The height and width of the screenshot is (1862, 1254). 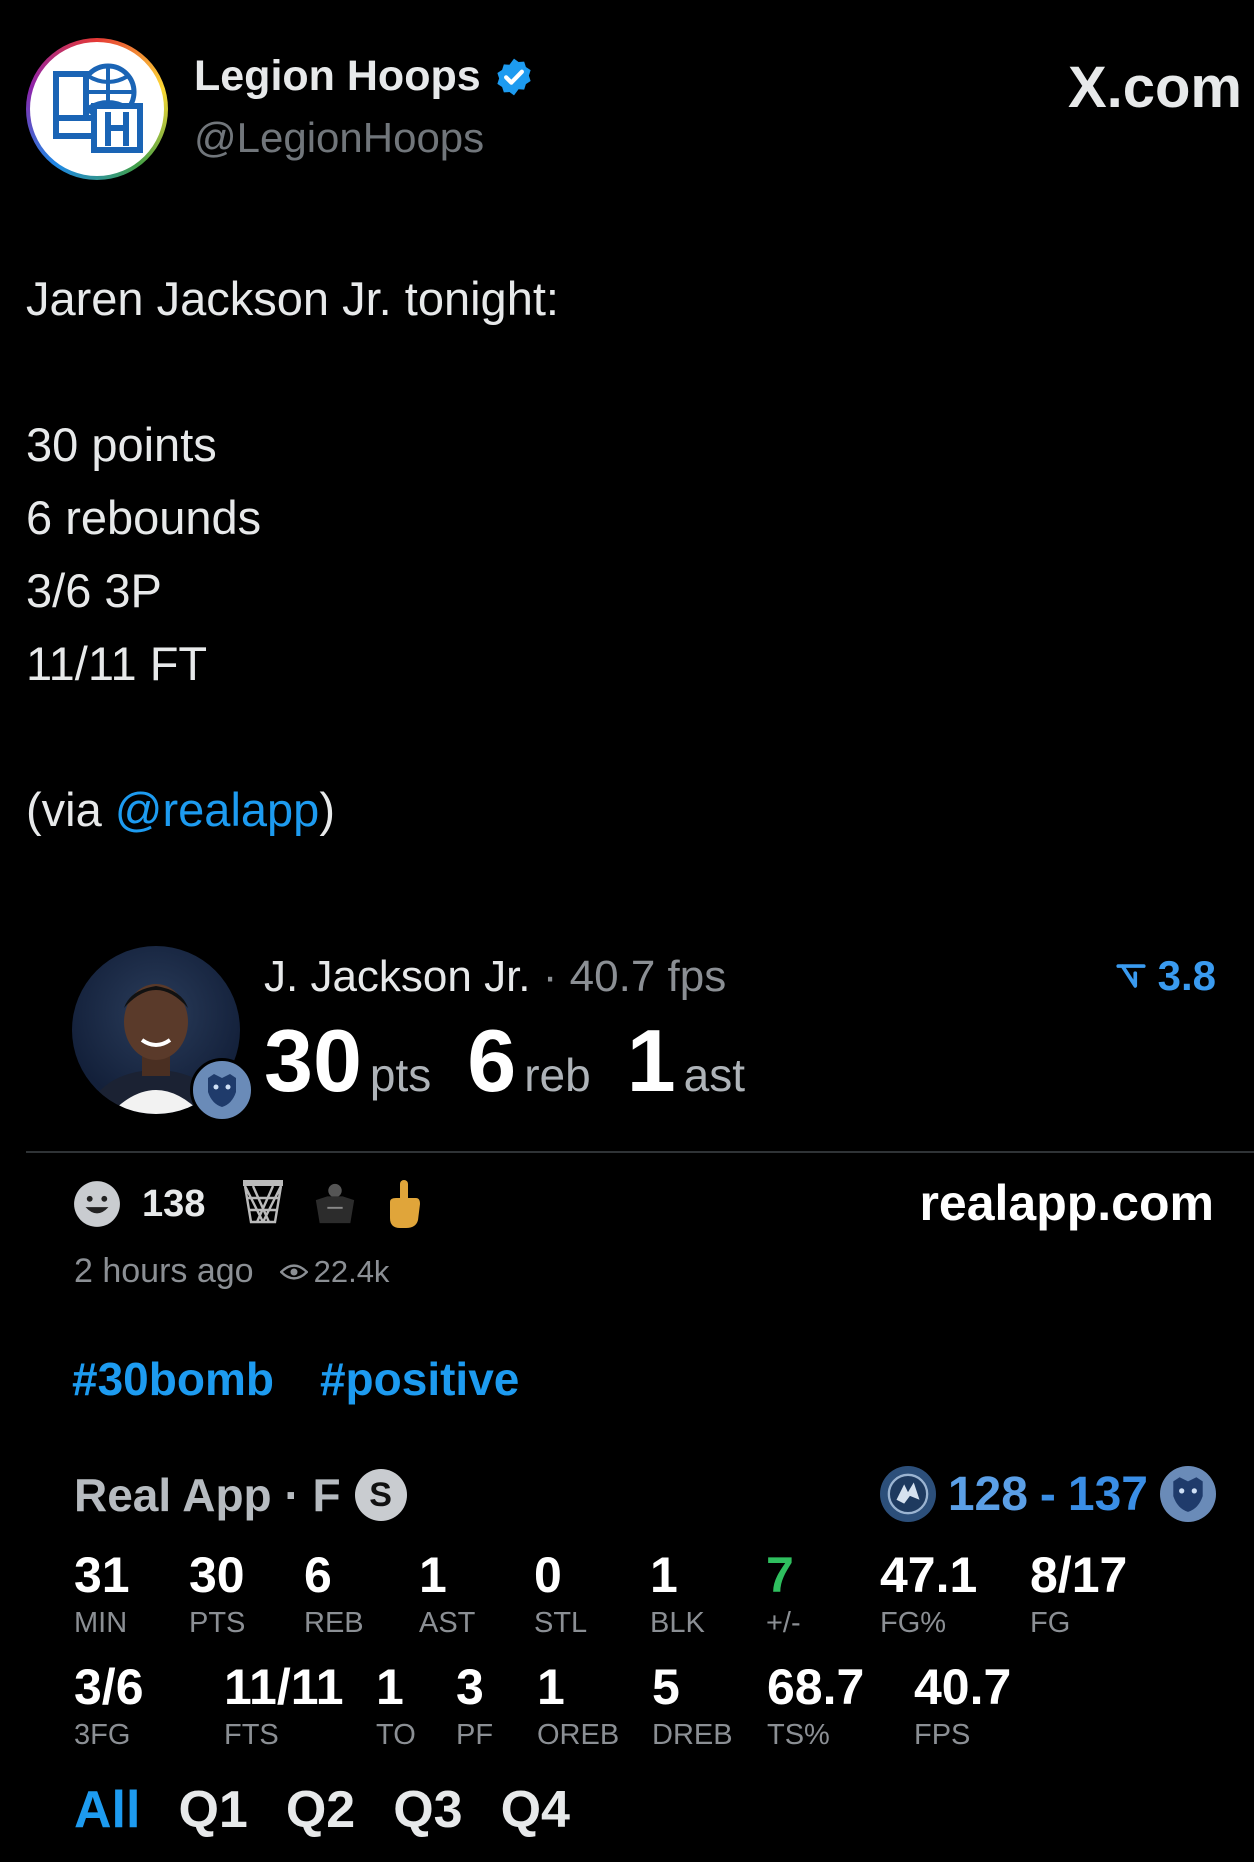 What do you see at coordinates (240, 1495) in the screenshot?
I see `source-row: Real App · F S` at bounding box center [240, 1495].